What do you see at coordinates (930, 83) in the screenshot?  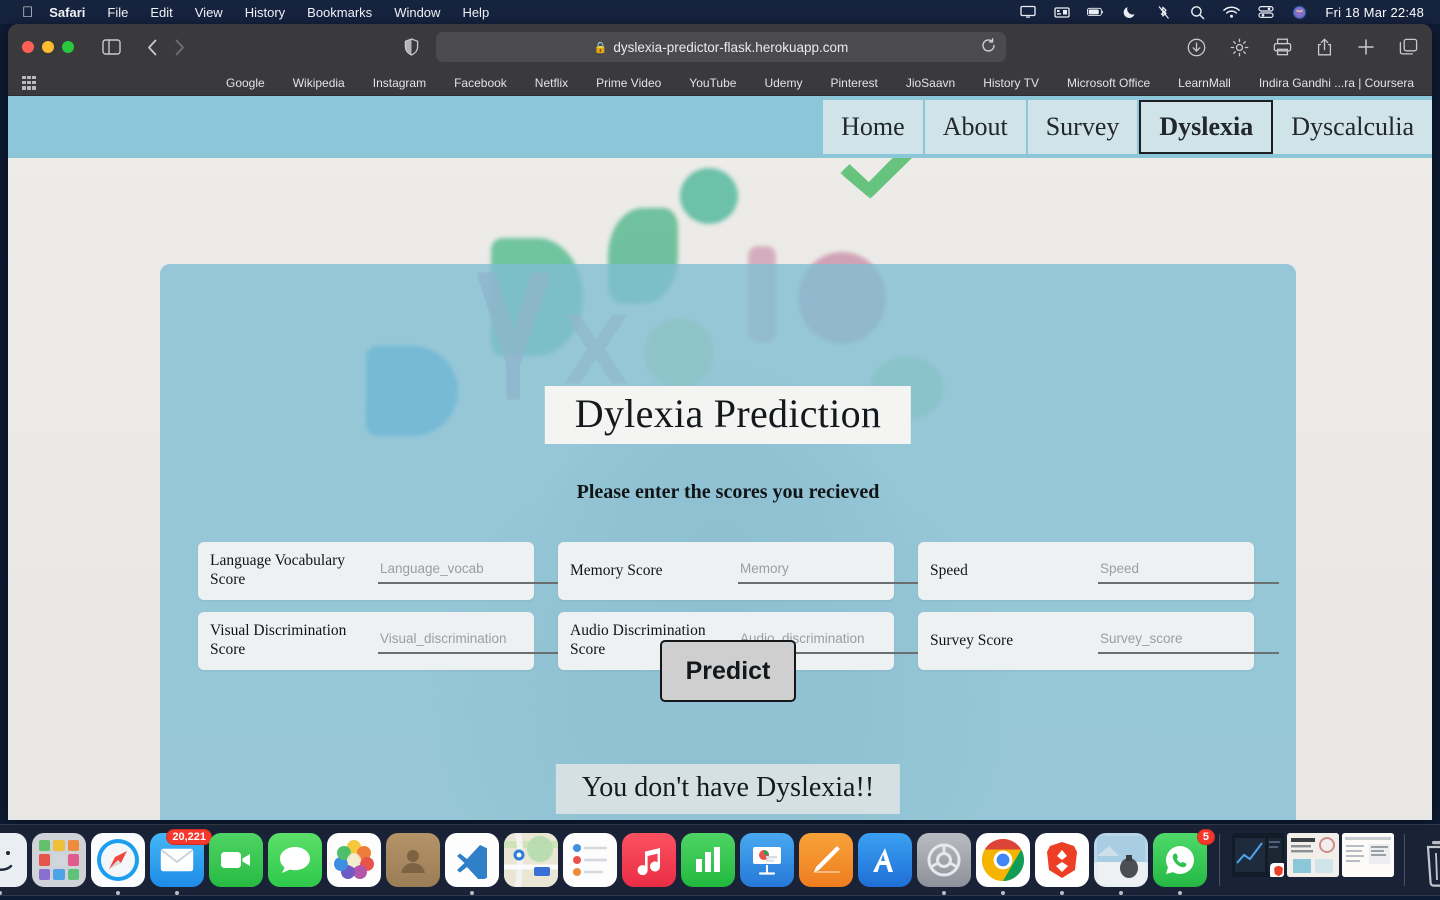 I see `bookmark-jiosaavn: JioSaavn` at bounding box center [930, 83].